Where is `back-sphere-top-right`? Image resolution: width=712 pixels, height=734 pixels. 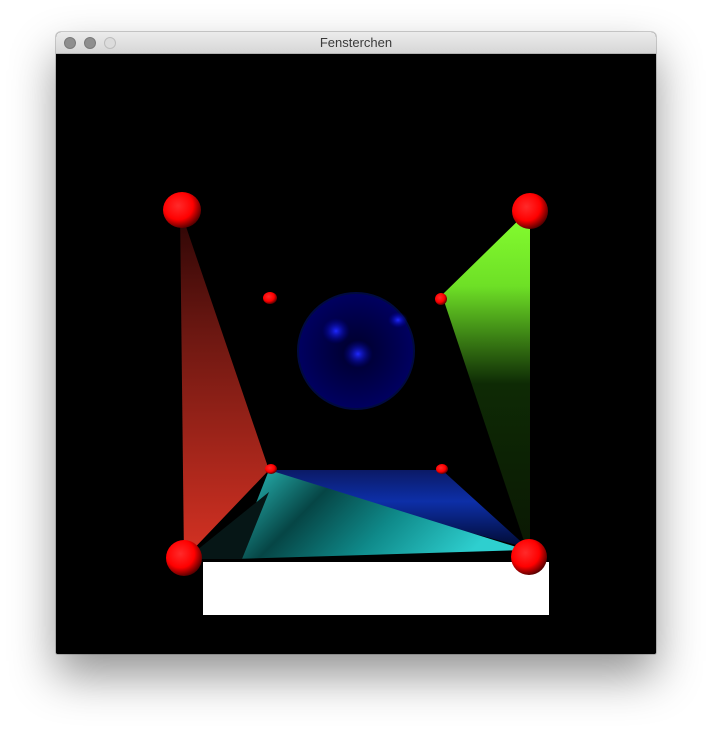
back-sphere-top-right is located at coordinates (441, 299).